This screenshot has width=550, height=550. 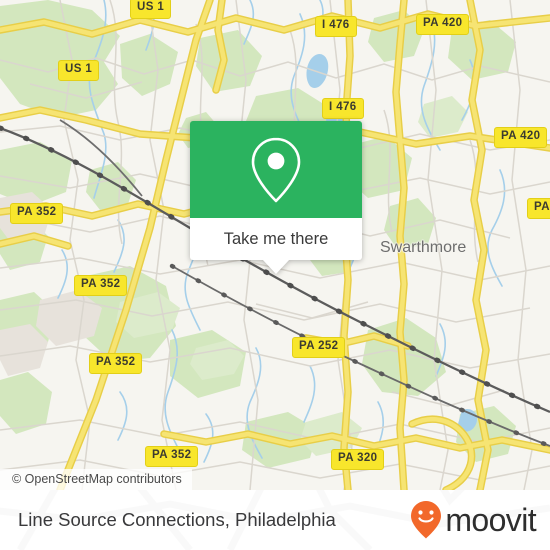 What do you see at coordinates (336, 26) in the screenshot?
I see `shield-i-476-top: I 476` at bounding box center [336, 26].